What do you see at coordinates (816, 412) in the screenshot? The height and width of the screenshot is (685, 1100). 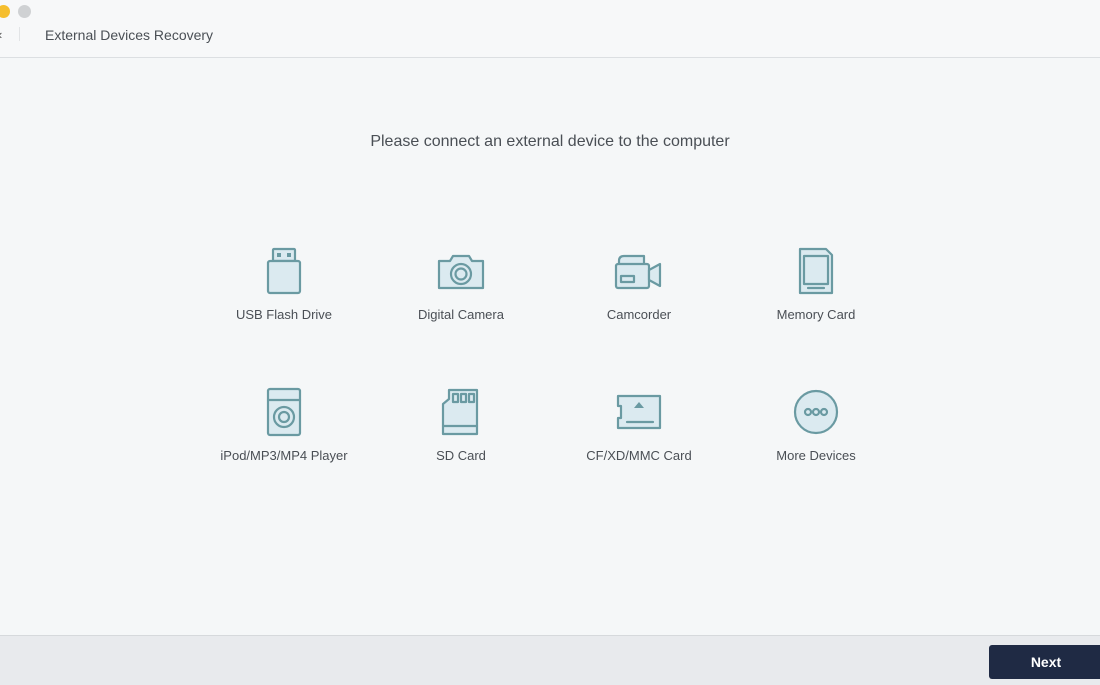 I see `more-icon` at bounding box center [816, 412].